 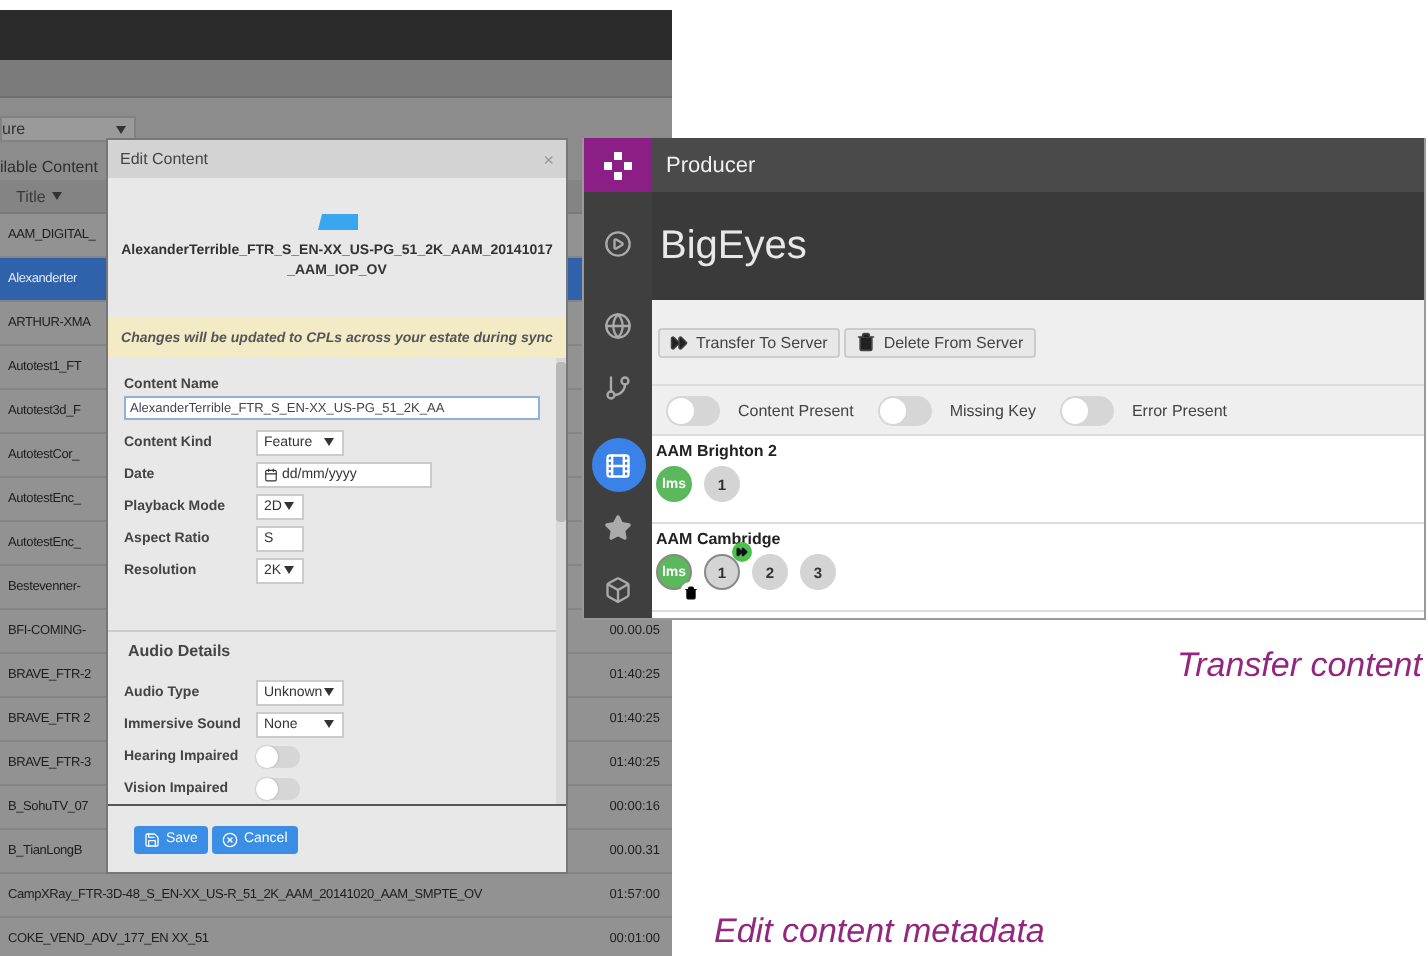 What do you see at coordinates (1179, 410) in the screenshot?
I see `toggle-label: Error Present` at bounding box center [1179, 410].